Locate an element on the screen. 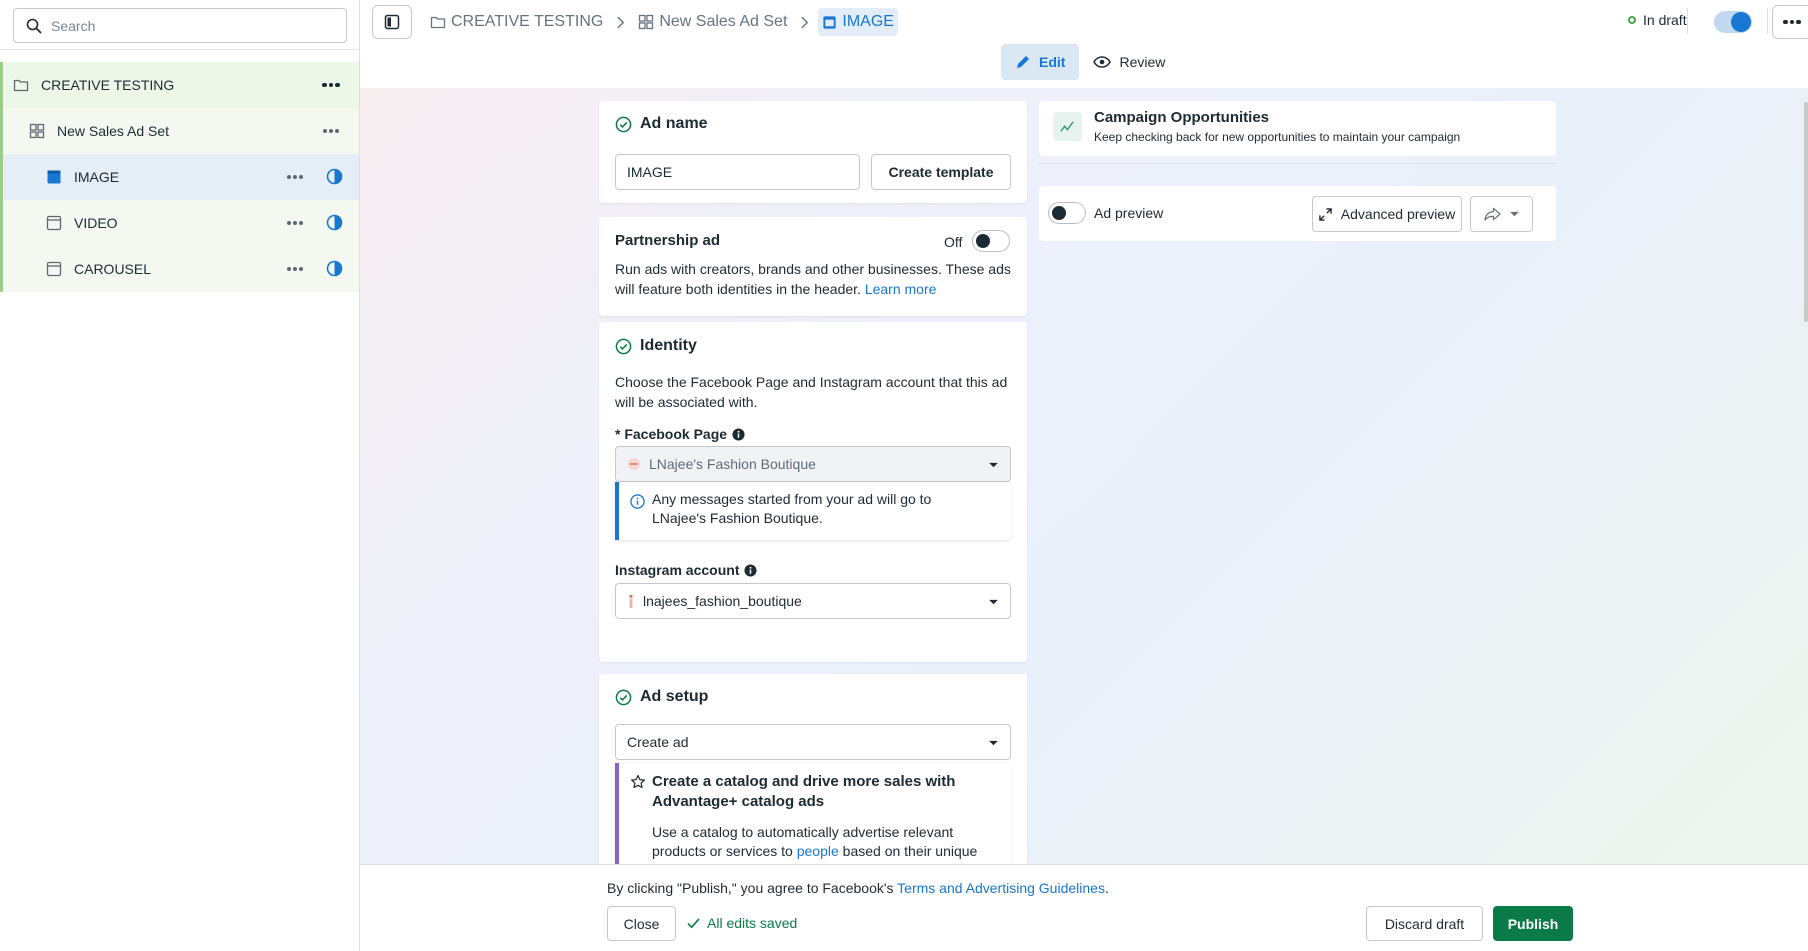 The image size is (1808, 951). create-template-button: Create template is located at coordinates (941, 172).